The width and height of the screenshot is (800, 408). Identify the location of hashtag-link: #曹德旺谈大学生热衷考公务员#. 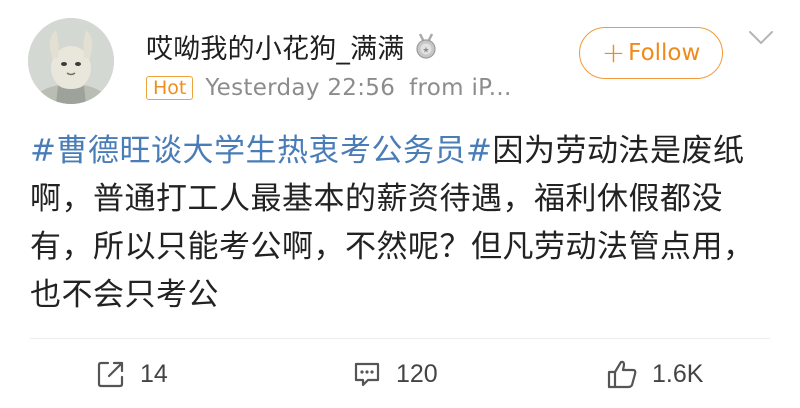
(261, 151).